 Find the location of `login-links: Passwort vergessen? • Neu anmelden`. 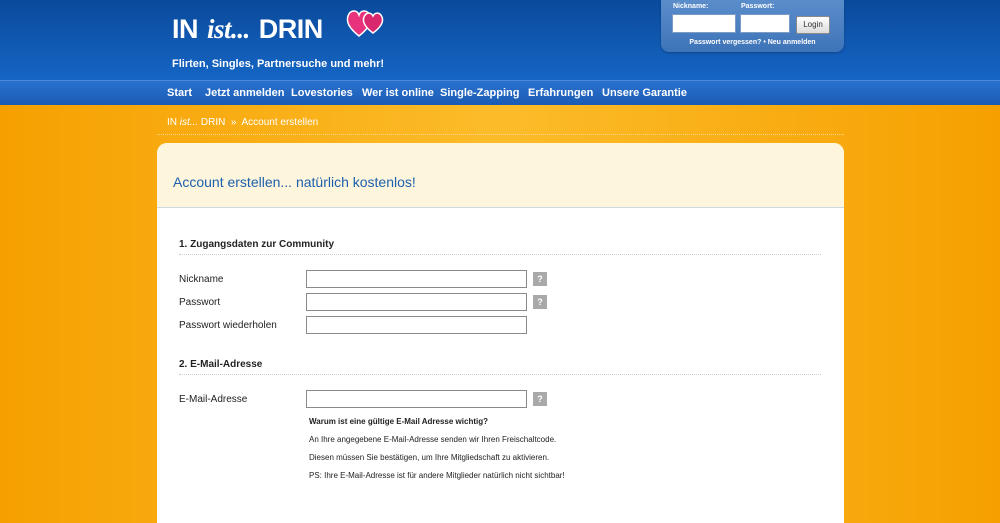

login-links: Passwort vergessen? • Neu anmelden is located at coordinates (752, 42).